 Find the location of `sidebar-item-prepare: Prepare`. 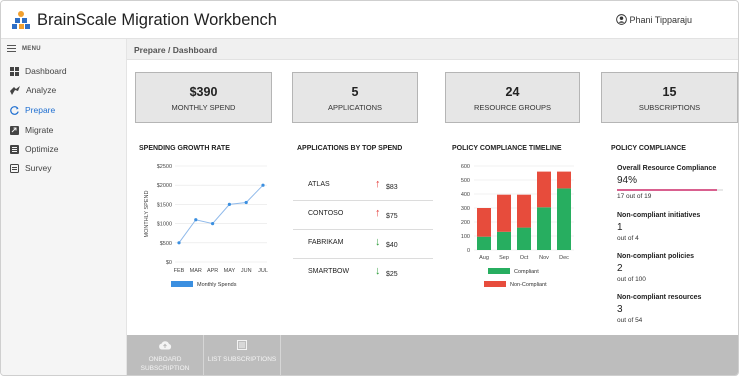

sidebar-item-prepare: Prepare is located at coordinates (32, 110).